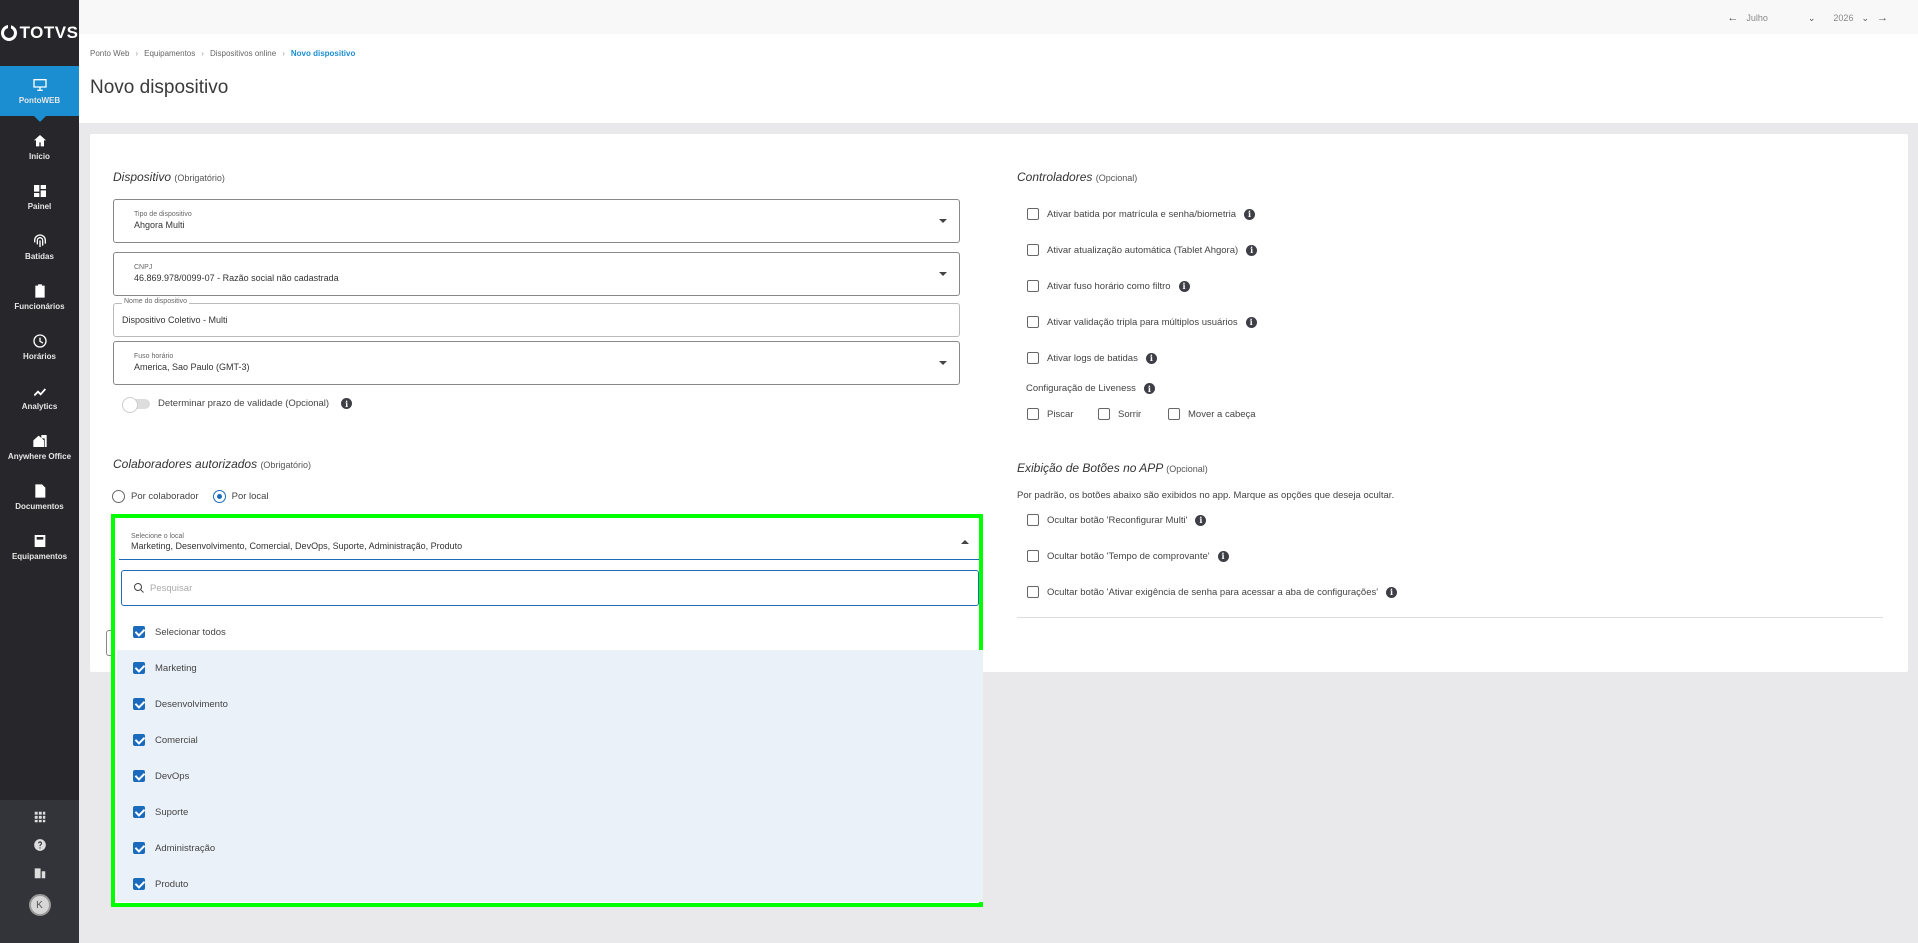  Describe the element at coordinates (536, 221) in the screenshot. I see `device-type-select: Tipo de dispositivo Ahgora Multi` at that location.